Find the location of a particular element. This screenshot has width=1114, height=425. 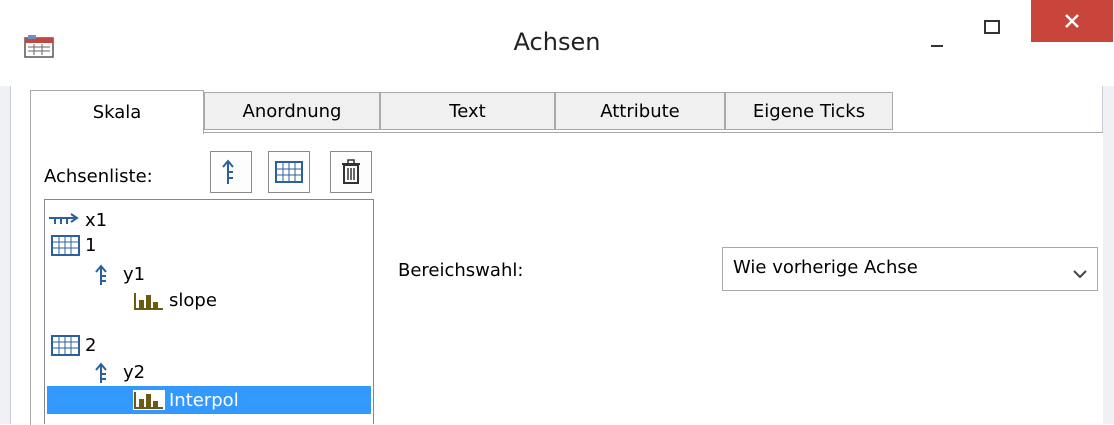

tree-item-label: y1 is located at coordinates (134, 274).